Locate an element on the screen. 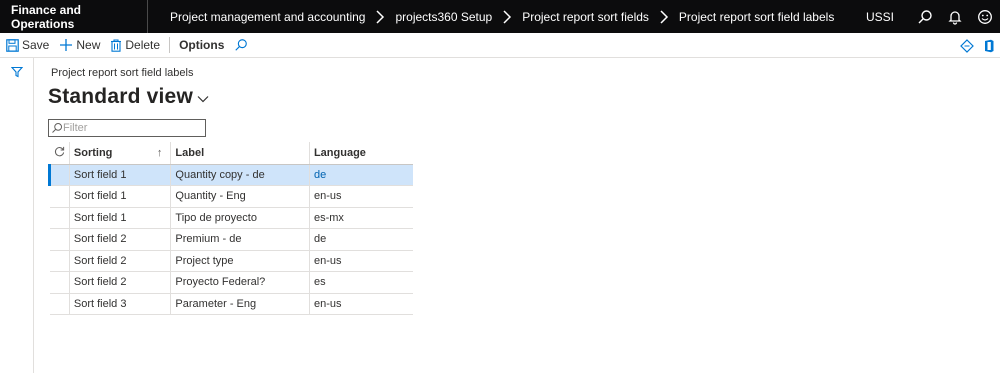 The image size is (1000, 373). topbar-right: USSI is located at coordinates (933, 16).